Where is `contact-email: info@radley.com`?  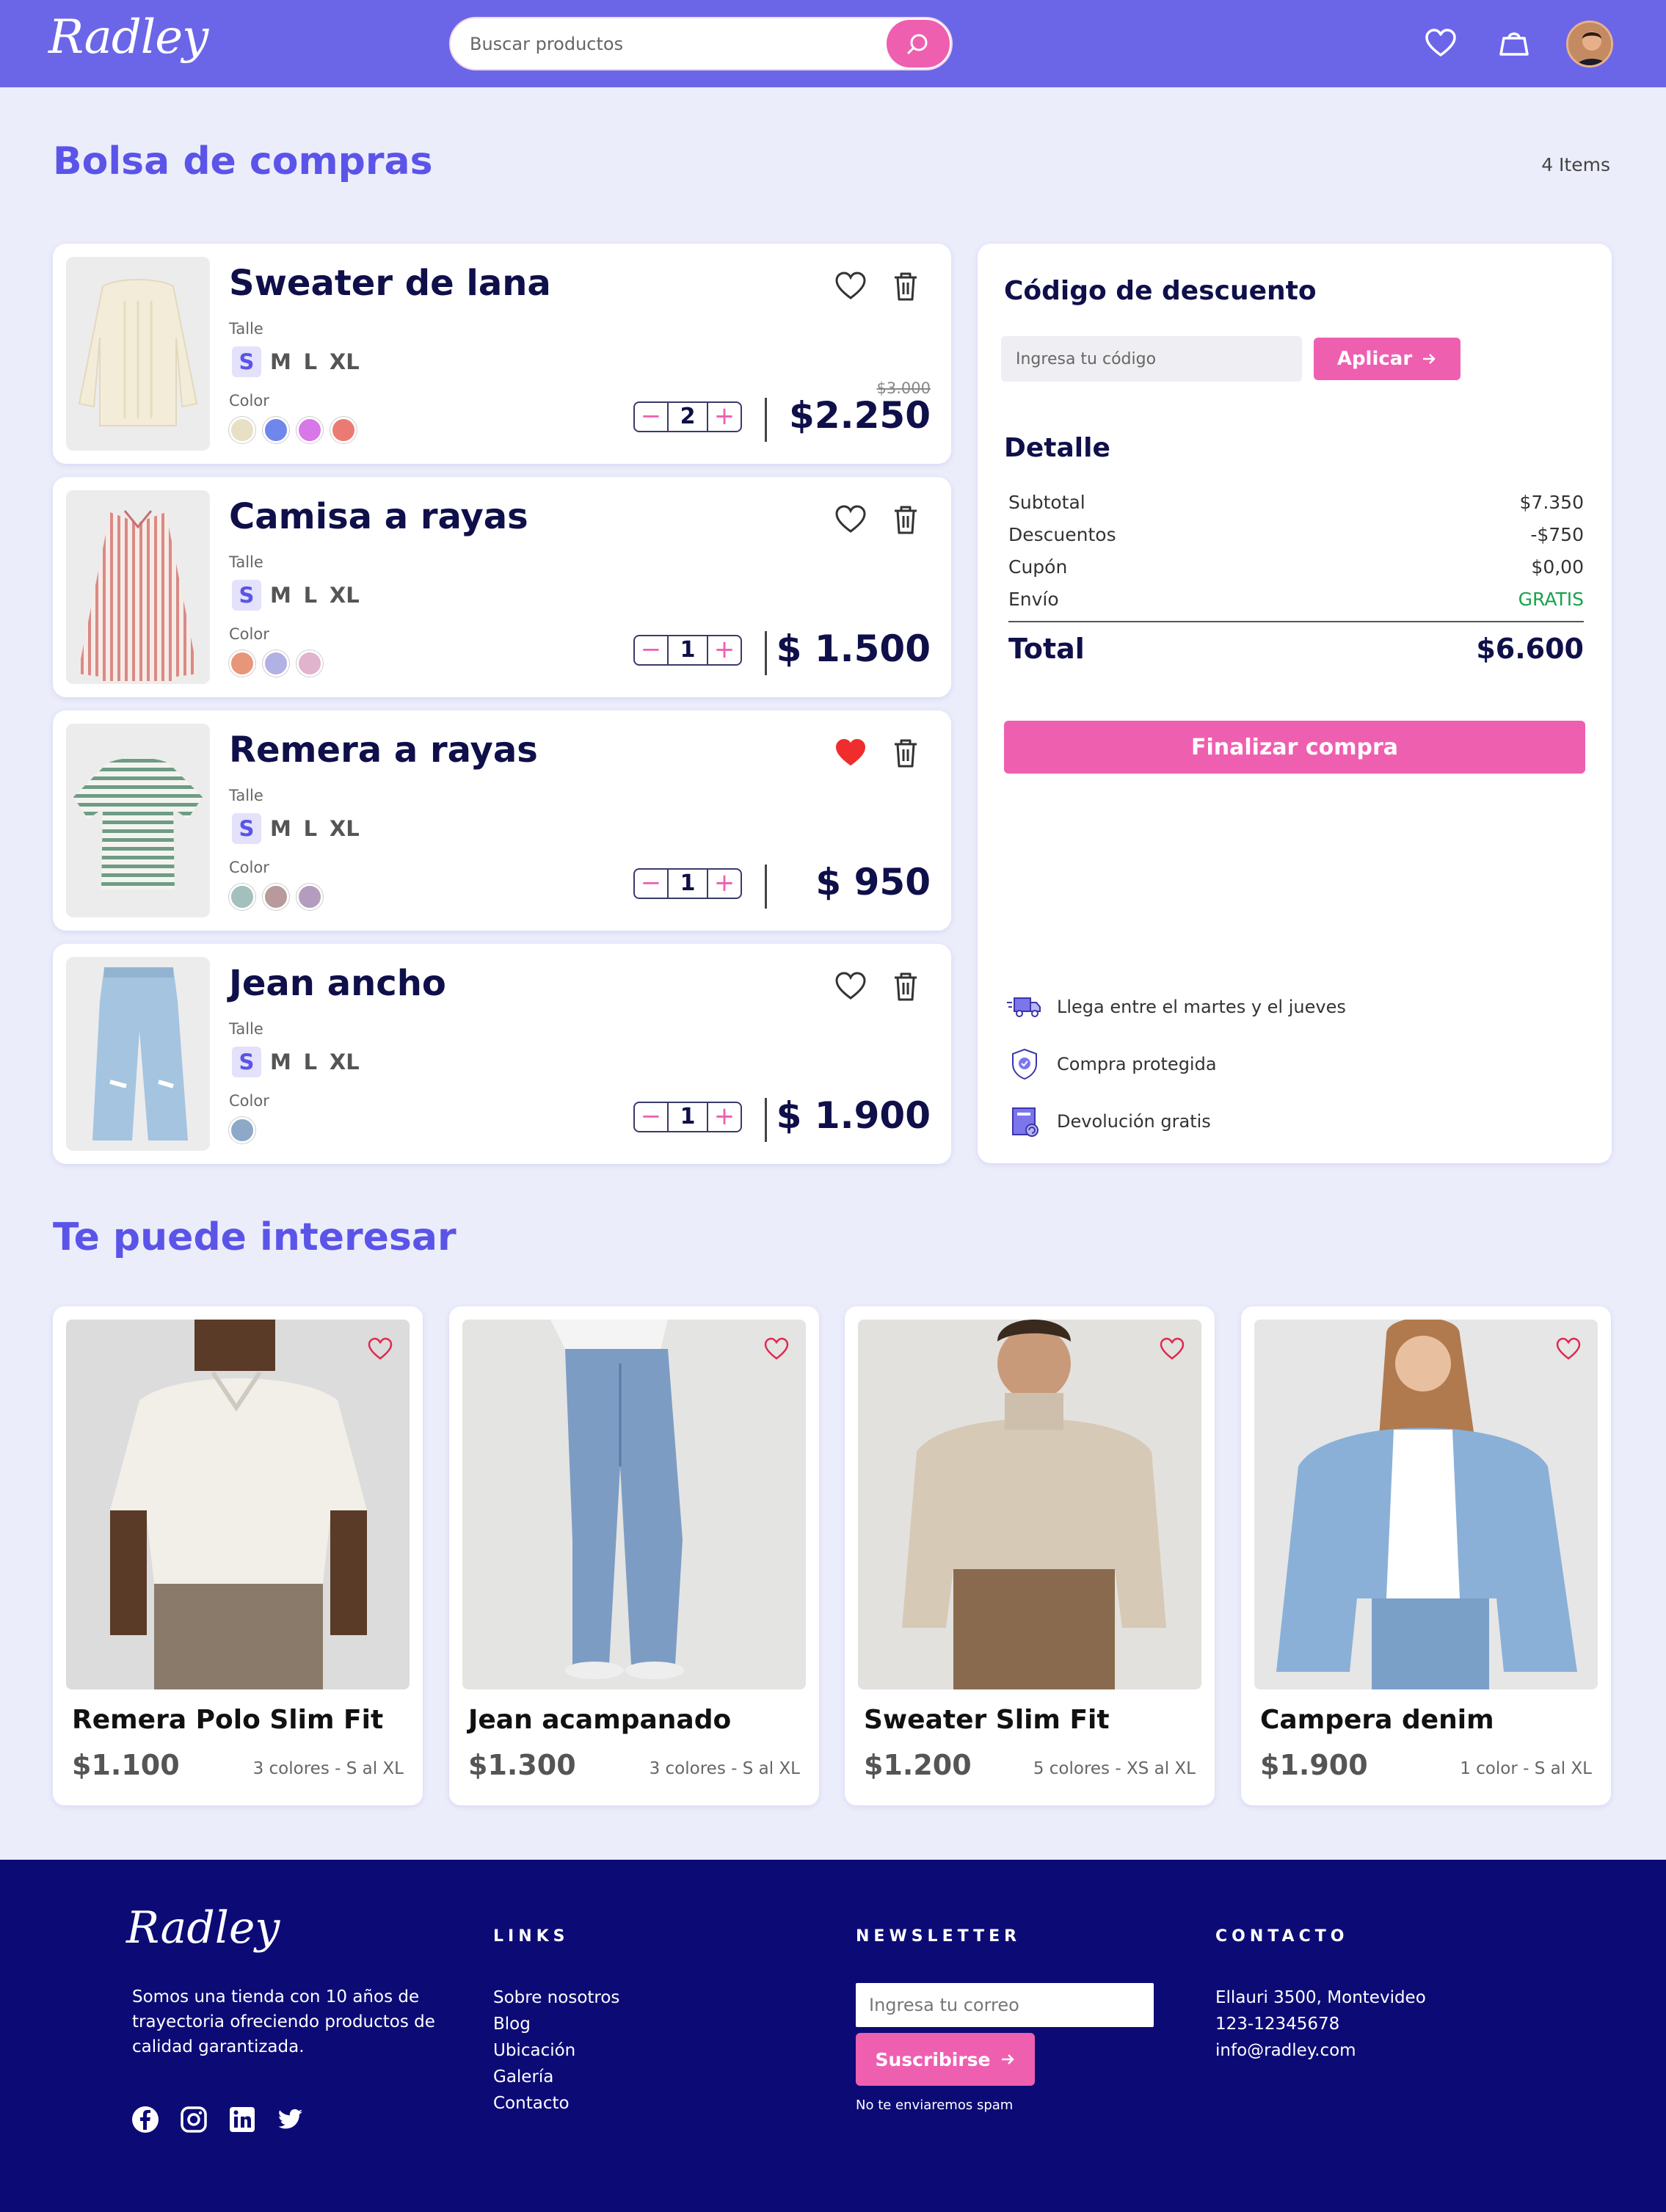
contact-email: info@radley.com is located at coordinates (1320, 2050).